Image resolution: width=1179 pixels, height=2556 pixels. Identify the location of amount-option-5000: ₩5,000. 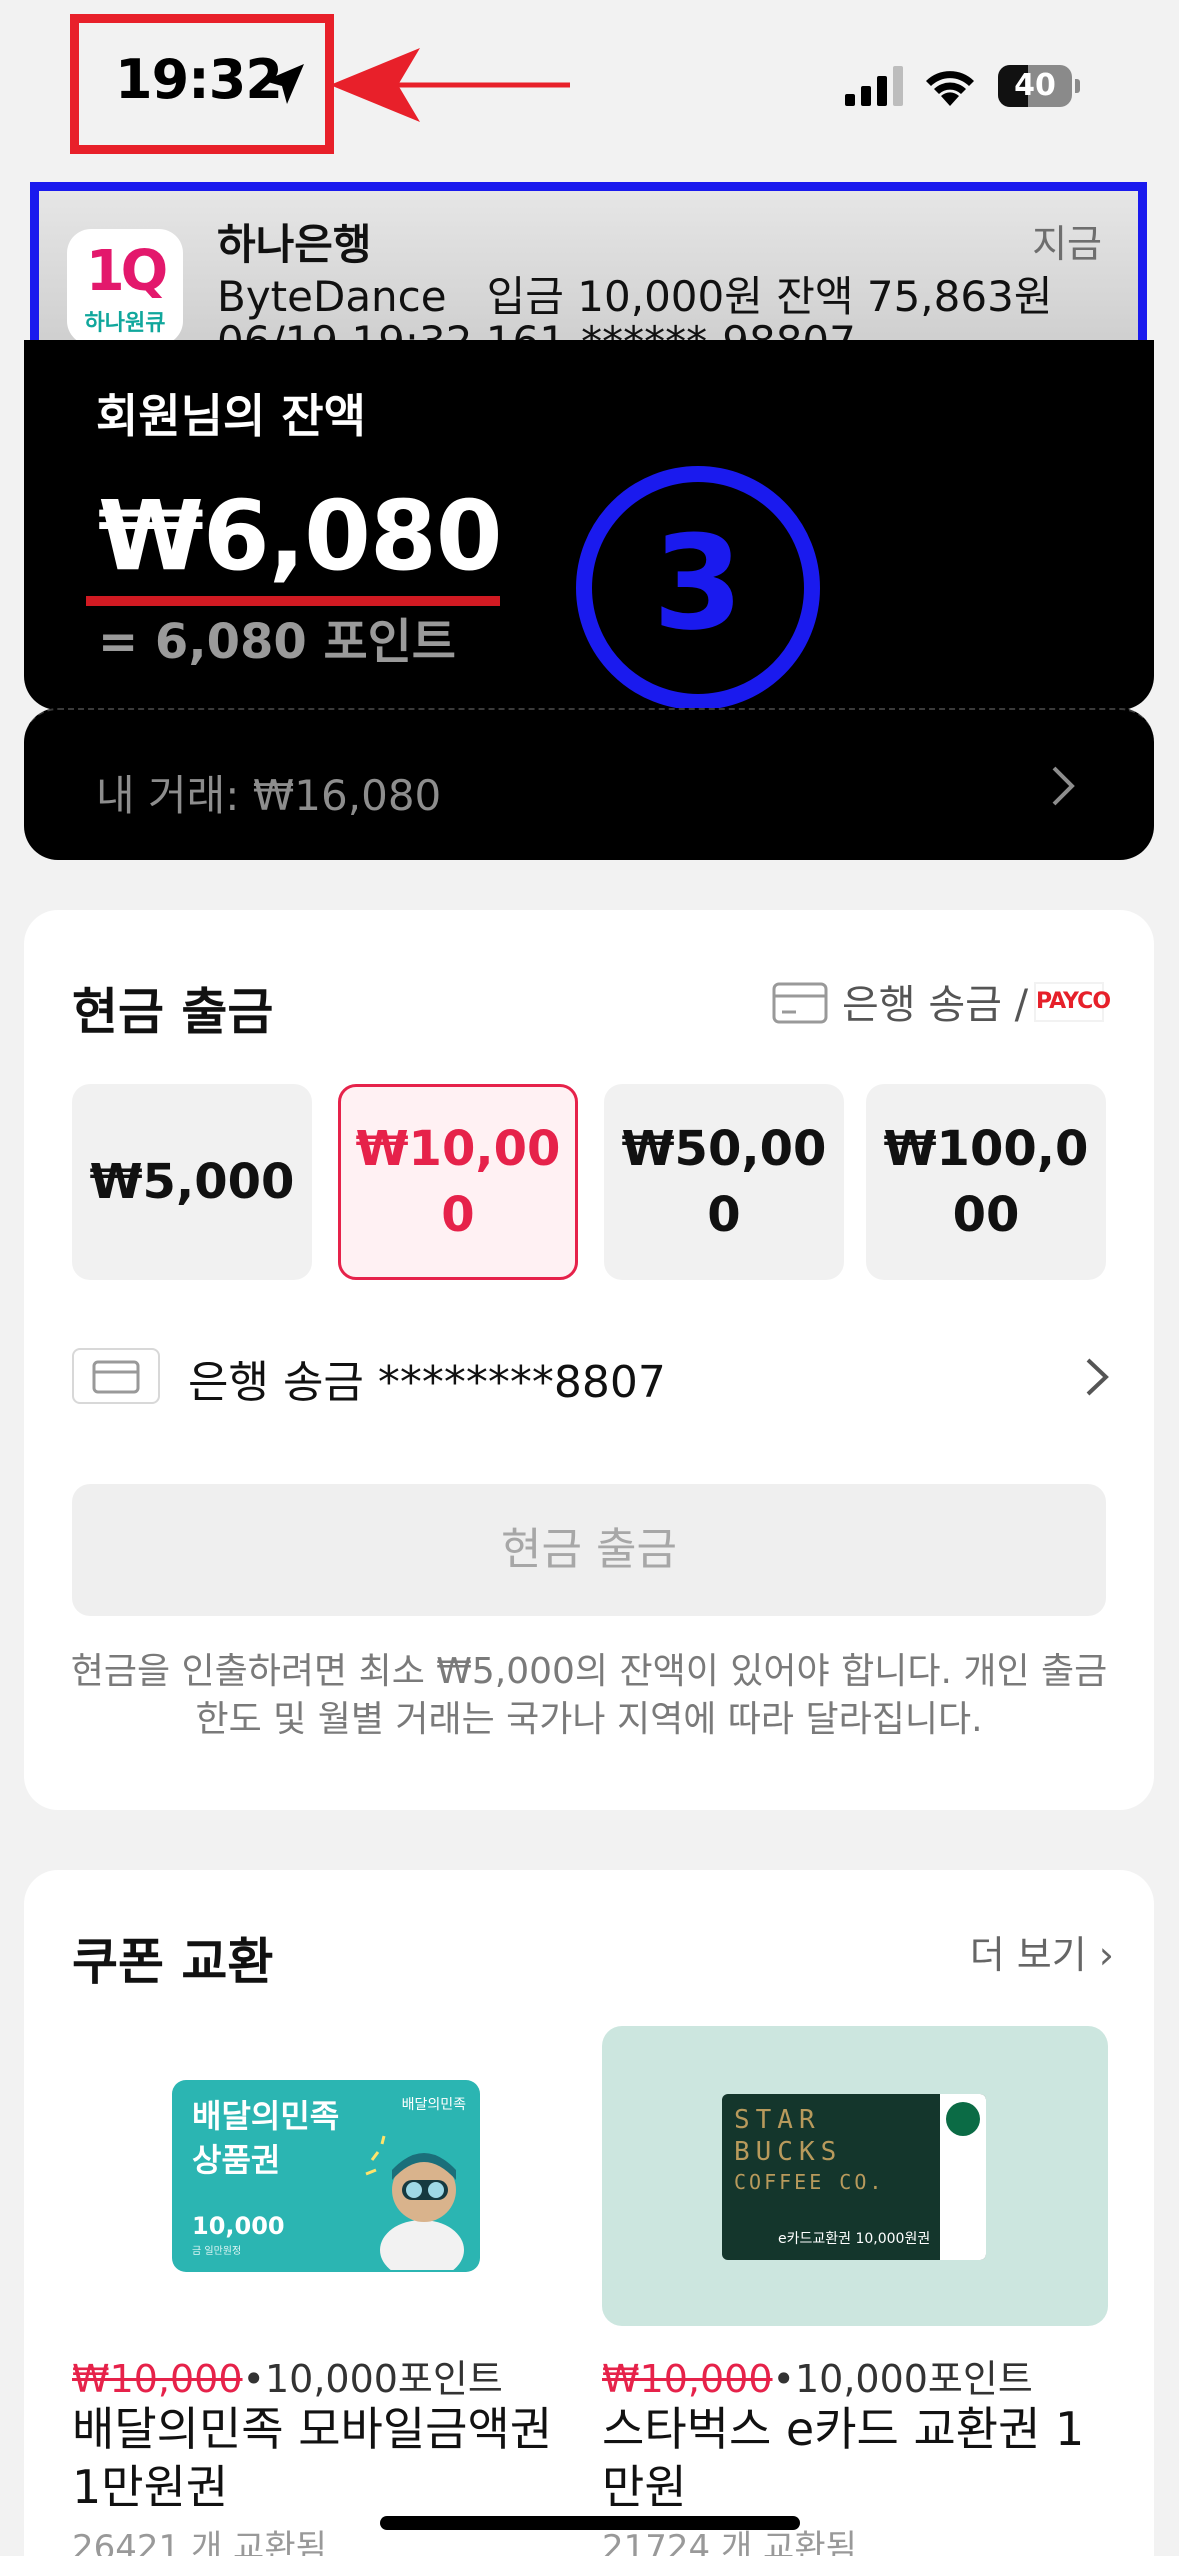
(192, 1182).